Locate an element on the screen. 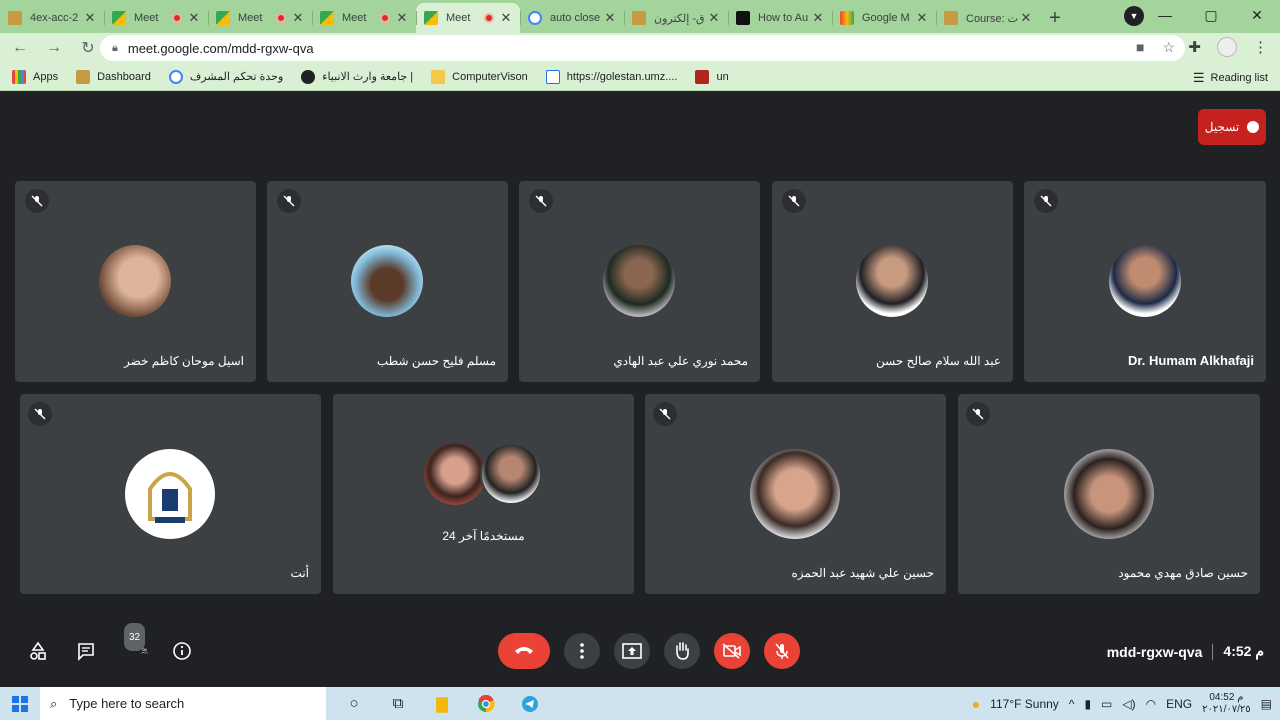 The width and height of the screenshot is (1280, 720). extensions-puzzle-icon: ✚ is located at coordinates (1194, 47).